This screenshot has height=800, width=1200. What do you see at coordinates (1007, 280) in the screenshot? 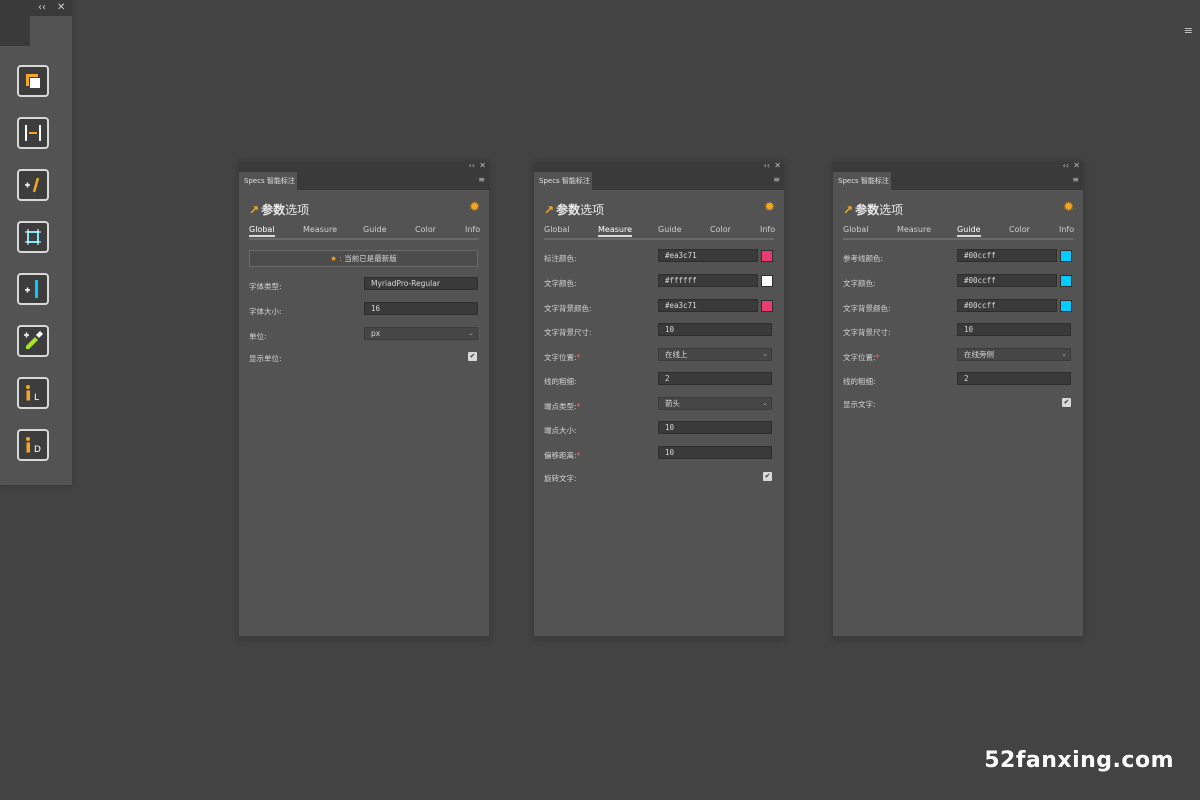
I see `text-color-input: #00ccff` at bounding box center [1007, 280].